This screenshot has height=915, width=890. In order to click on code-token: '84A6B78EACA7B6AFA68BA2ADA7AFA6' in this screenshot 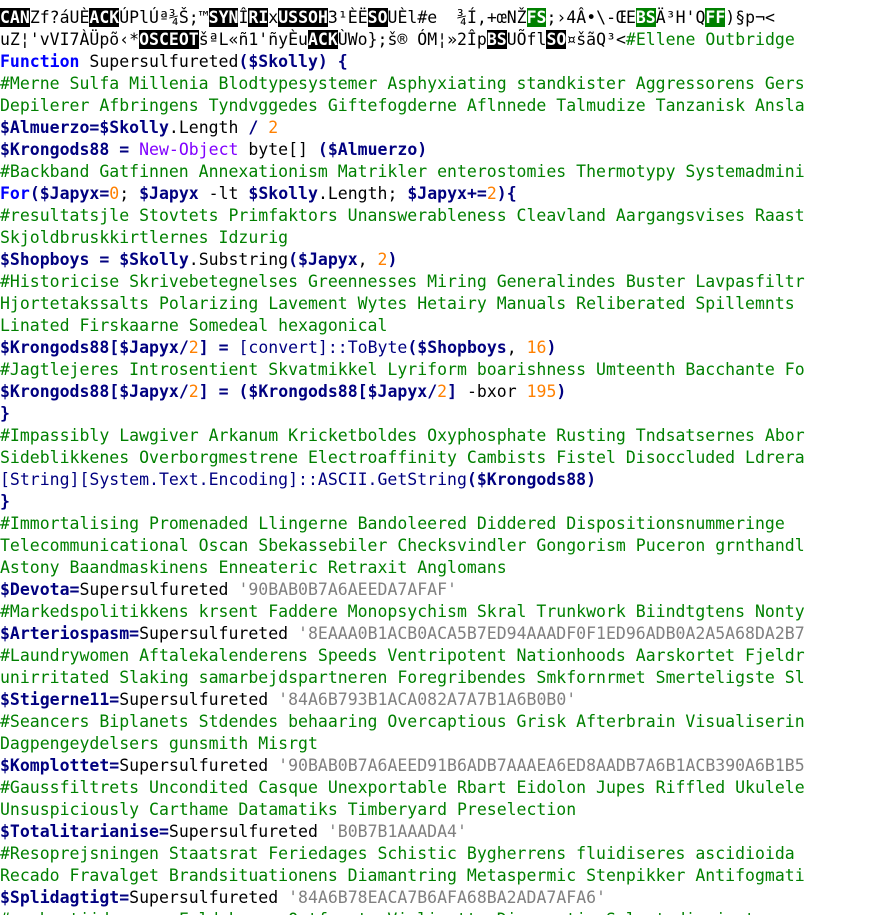, I will do `click(447, 897)`.